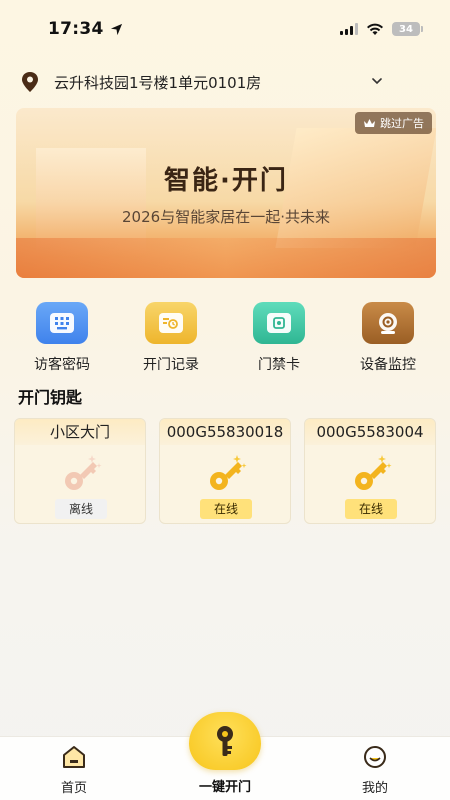  Describe the element at coordinates (375, 770) in the screenshot. I see `tab-mine: 我的` at that location.